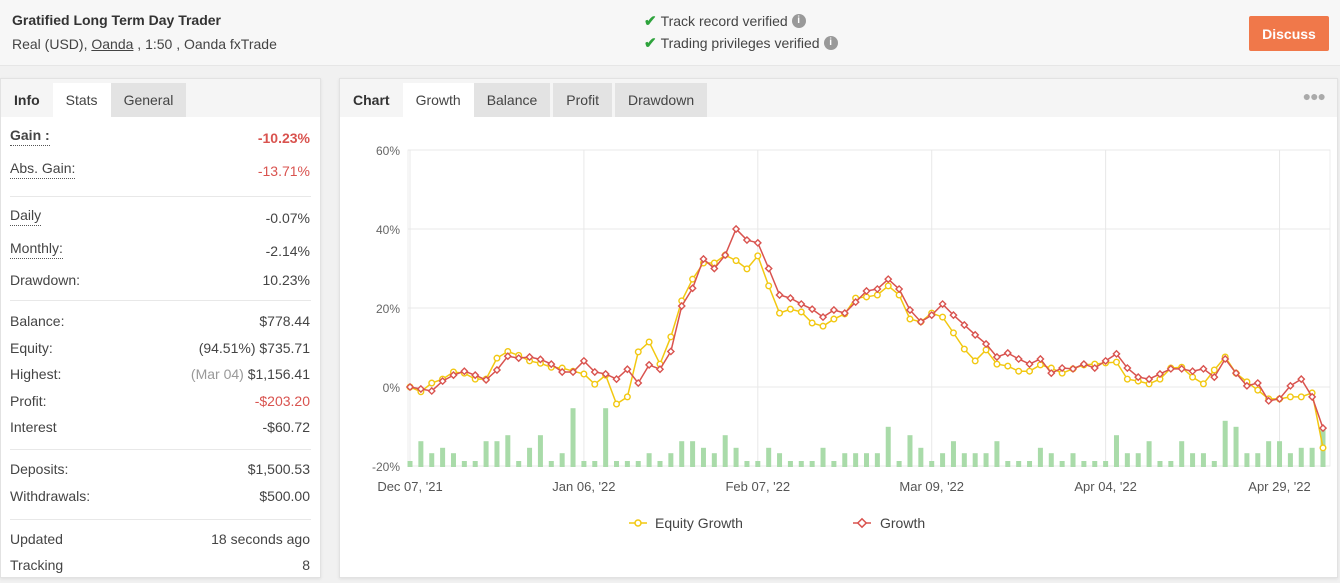 The image size is (1340, 583). I want to click on trading-privileges-verified: ✔ Trading privileges verified i, so click(741, 43).